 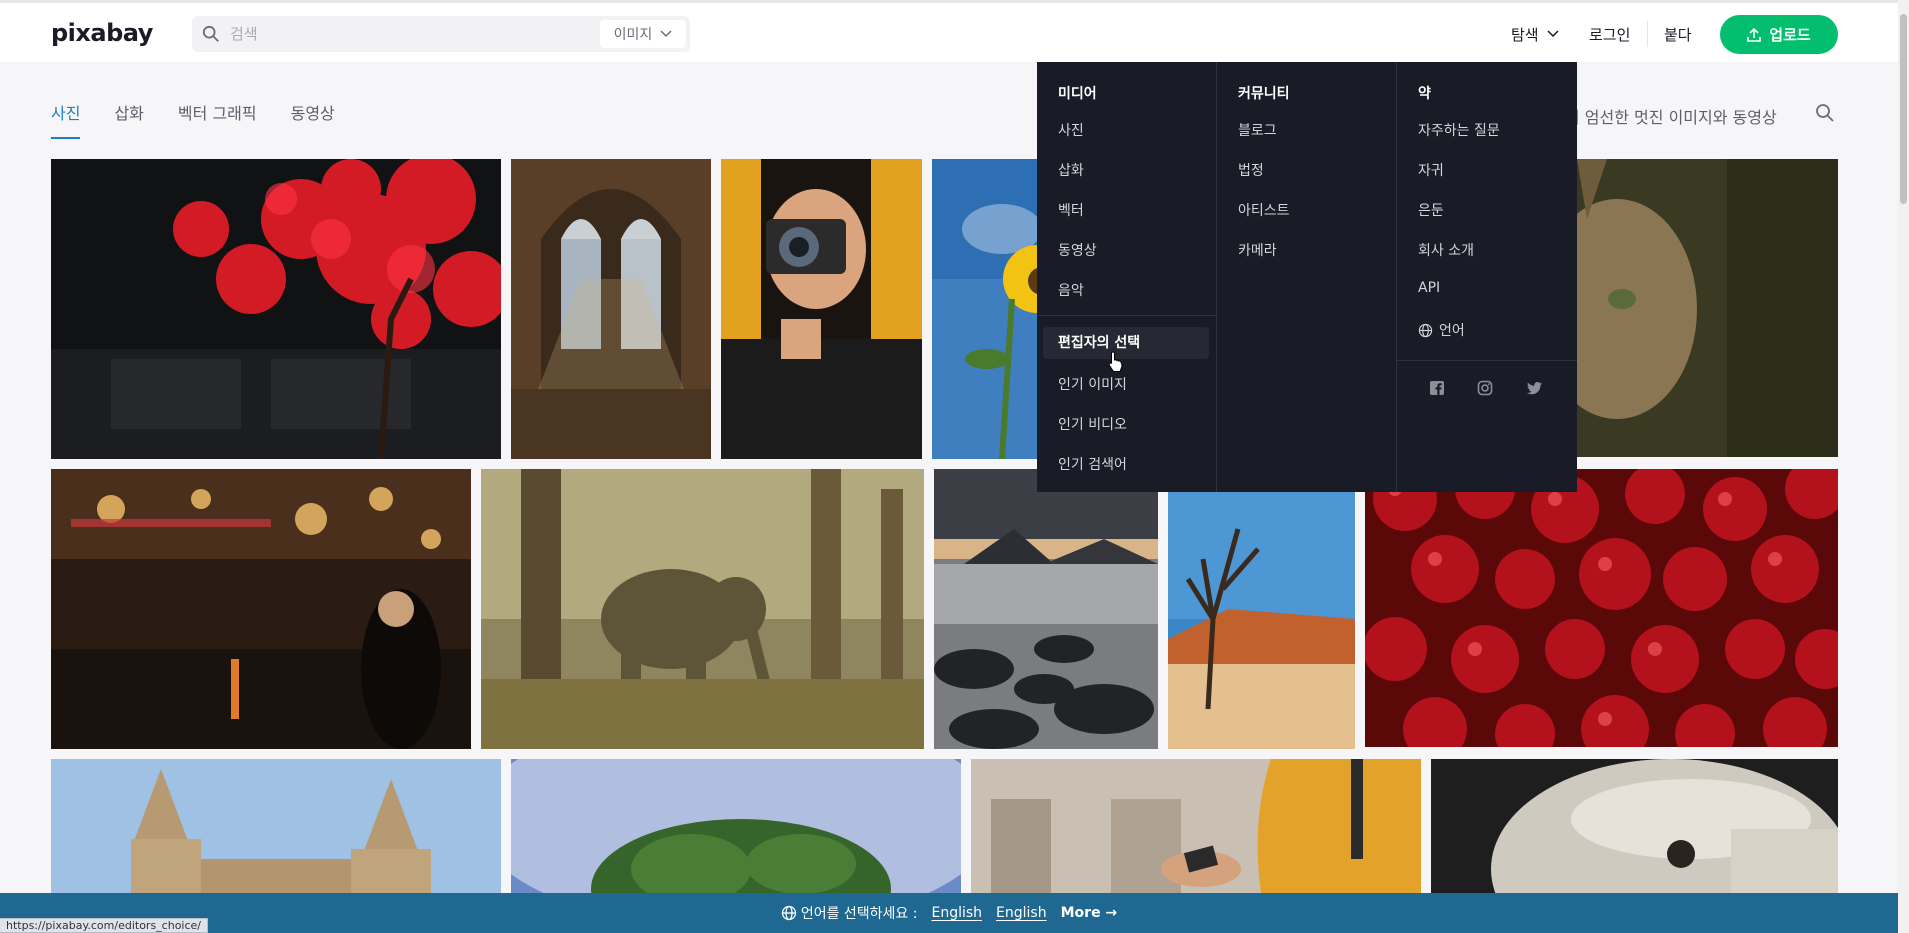 What do you see at coordinates (1903, 466) in the screenshot?
I see `page-scrollbar` at bounding box center [1903, 466].